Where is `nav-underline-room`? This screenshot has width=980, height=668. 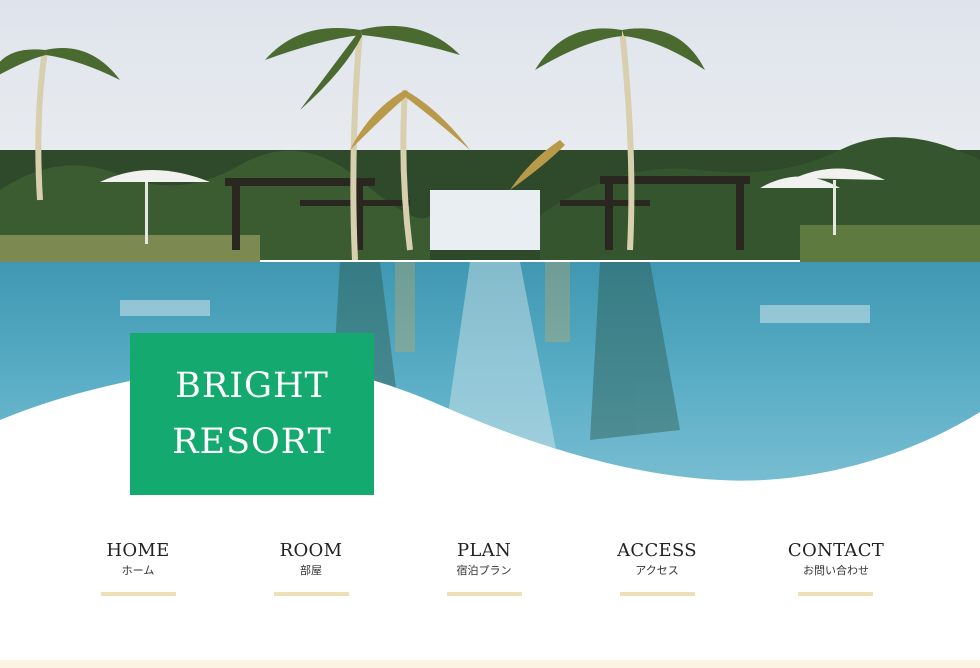 nav-underline-room is located at coordinates (311, 594).